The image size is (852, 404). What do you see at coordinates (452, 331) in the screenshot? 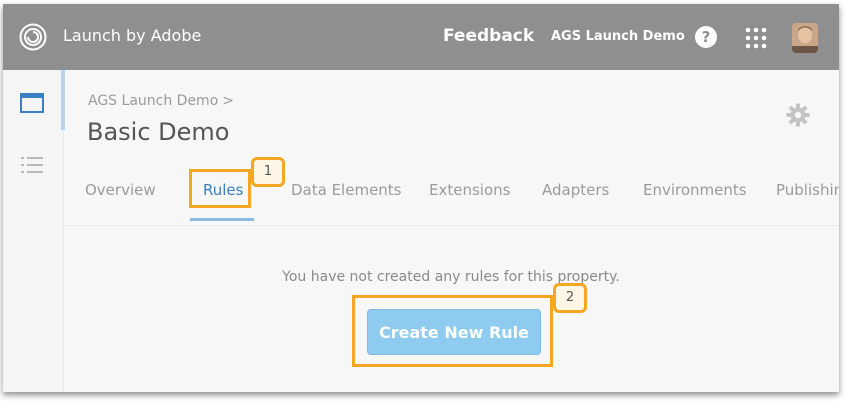
I see `callout-highlight-create-button` at bounding box center [452, 331].